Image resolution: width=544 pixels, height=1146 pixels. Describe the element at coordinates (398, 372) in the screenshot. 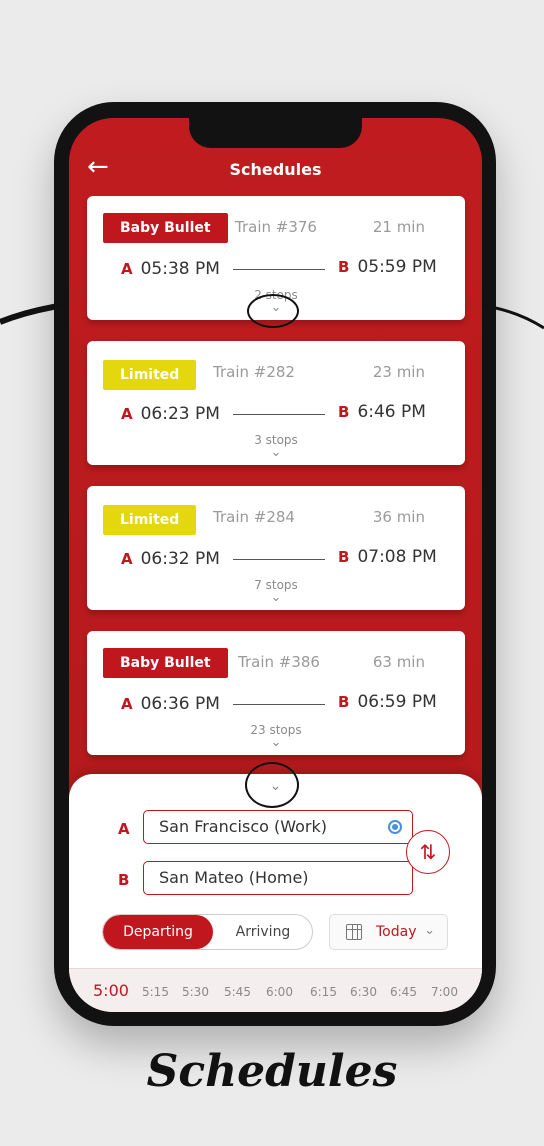

I see `trip-duration: 23 min` at that location.